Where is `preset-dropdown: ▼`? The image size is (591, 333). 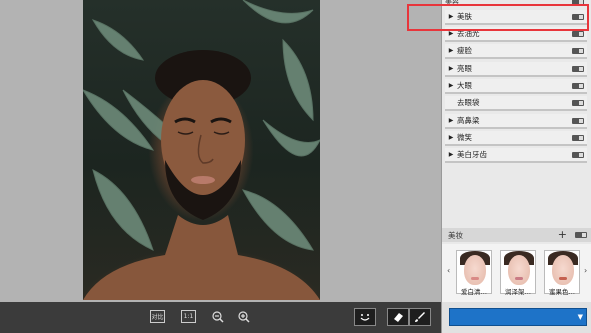
preset-dropdown: ▼ is located at coordinates (518, 317).